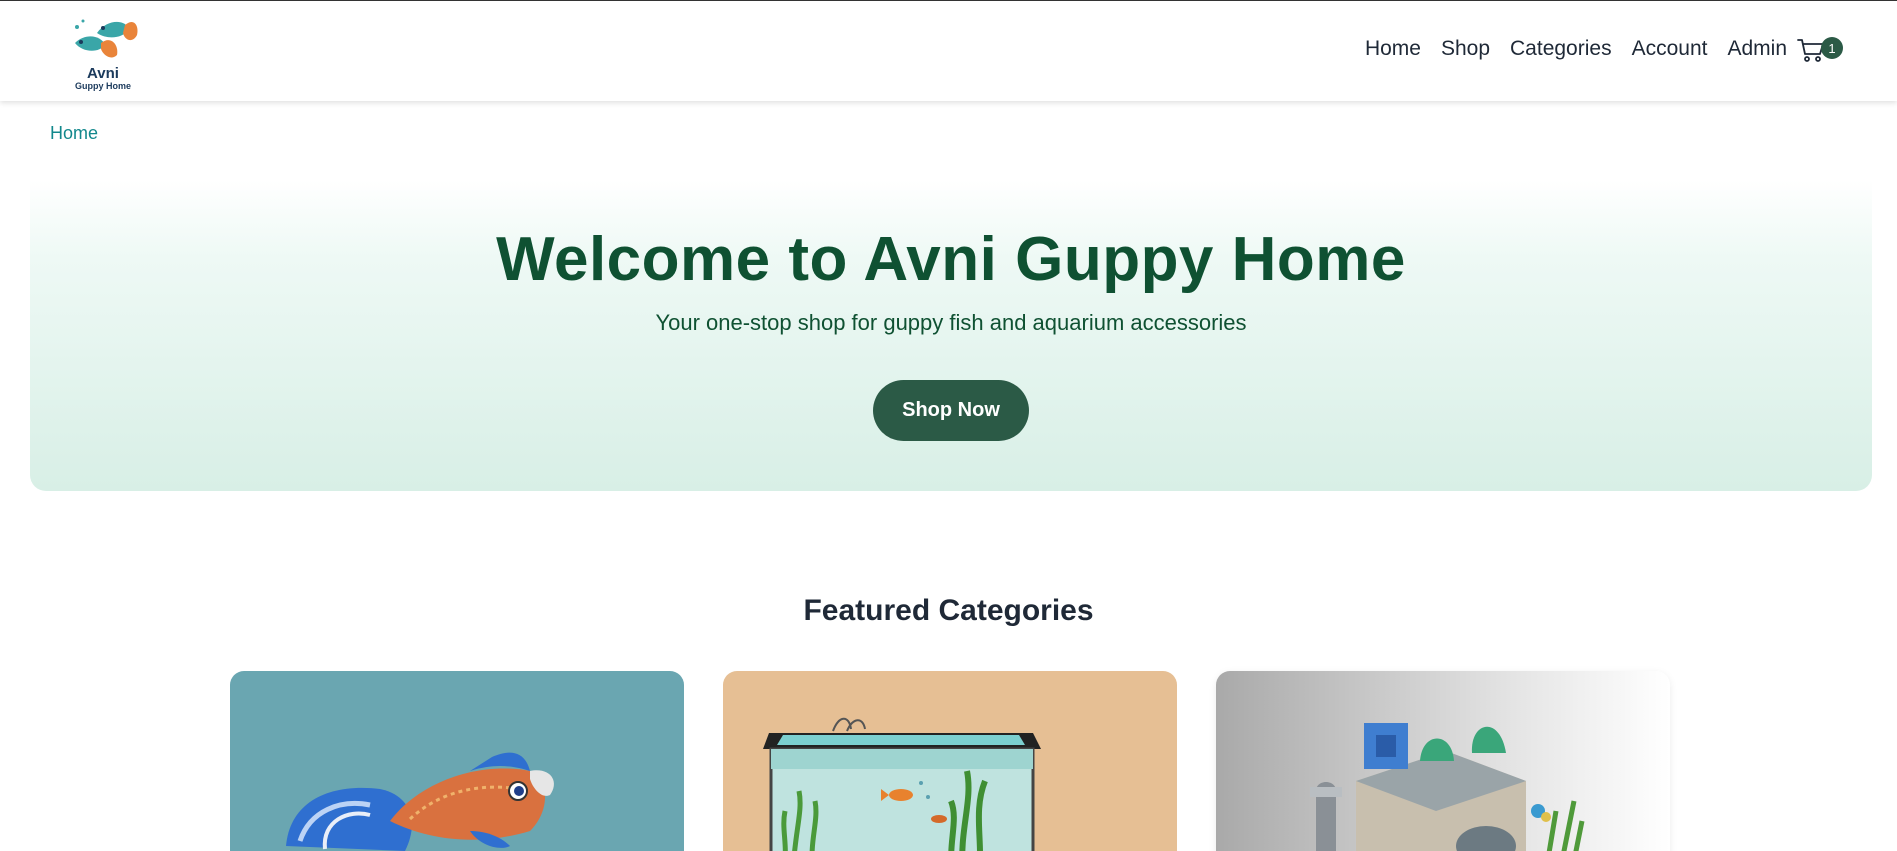 The width and height of the screenshot is (1897, 851). I want to click on brand-logo: Avni Guppy Home, so click(103, 53).